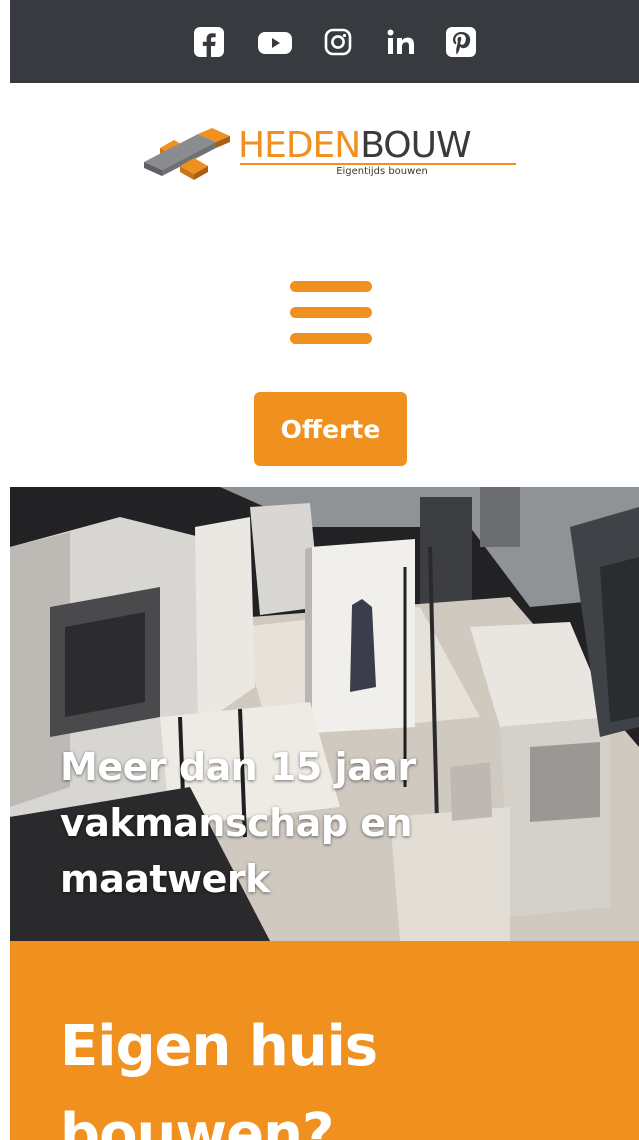  Describe the element at coordinates (187, 154) in the screenshot. I see `logo-mark-icon` at that location.